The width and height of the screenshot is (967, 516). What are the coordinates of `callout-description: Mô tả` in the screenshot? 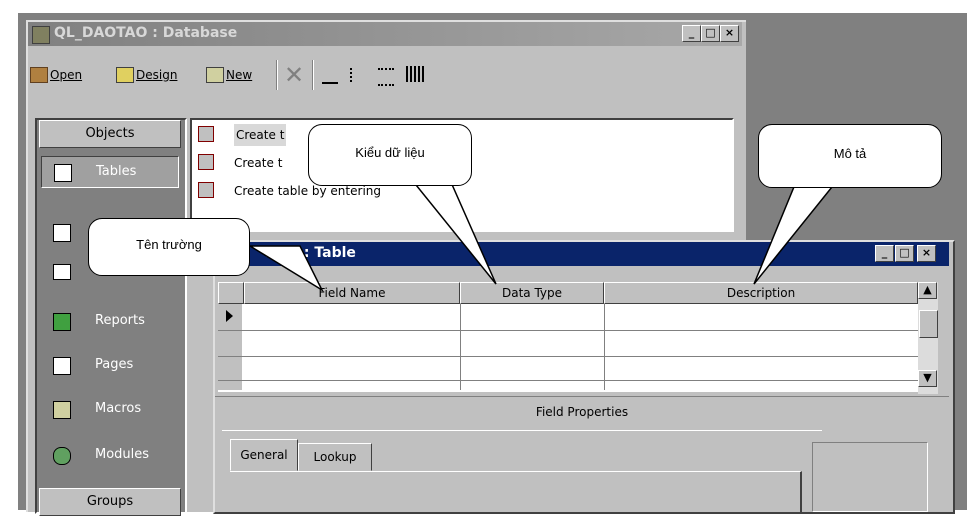 It's located at (850, 156).